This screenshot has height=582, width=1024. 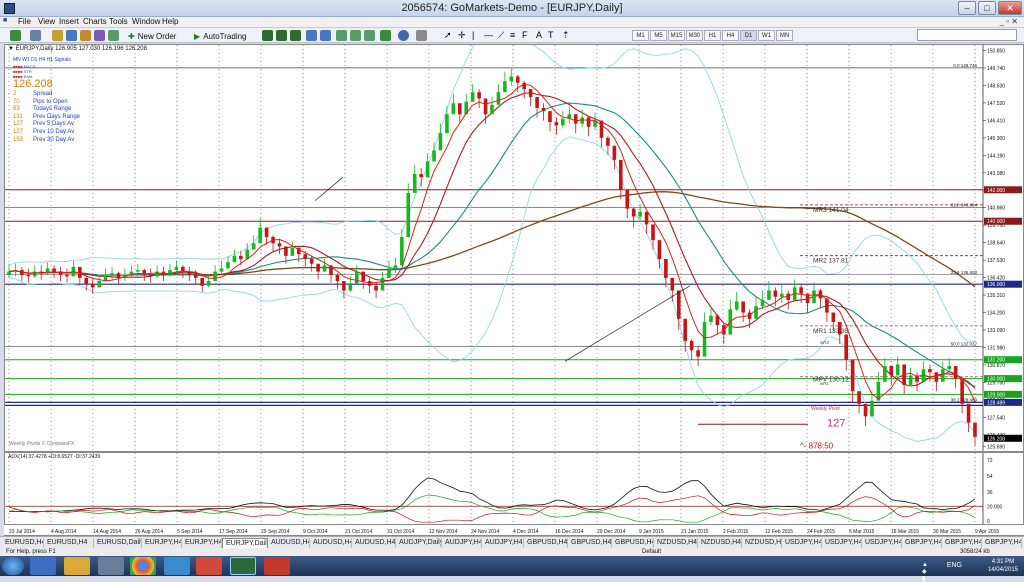 What do you see at coordinates (325, 35) in the screenshot?
I see `zoom-out-icon` at bounding box center [325, 35].